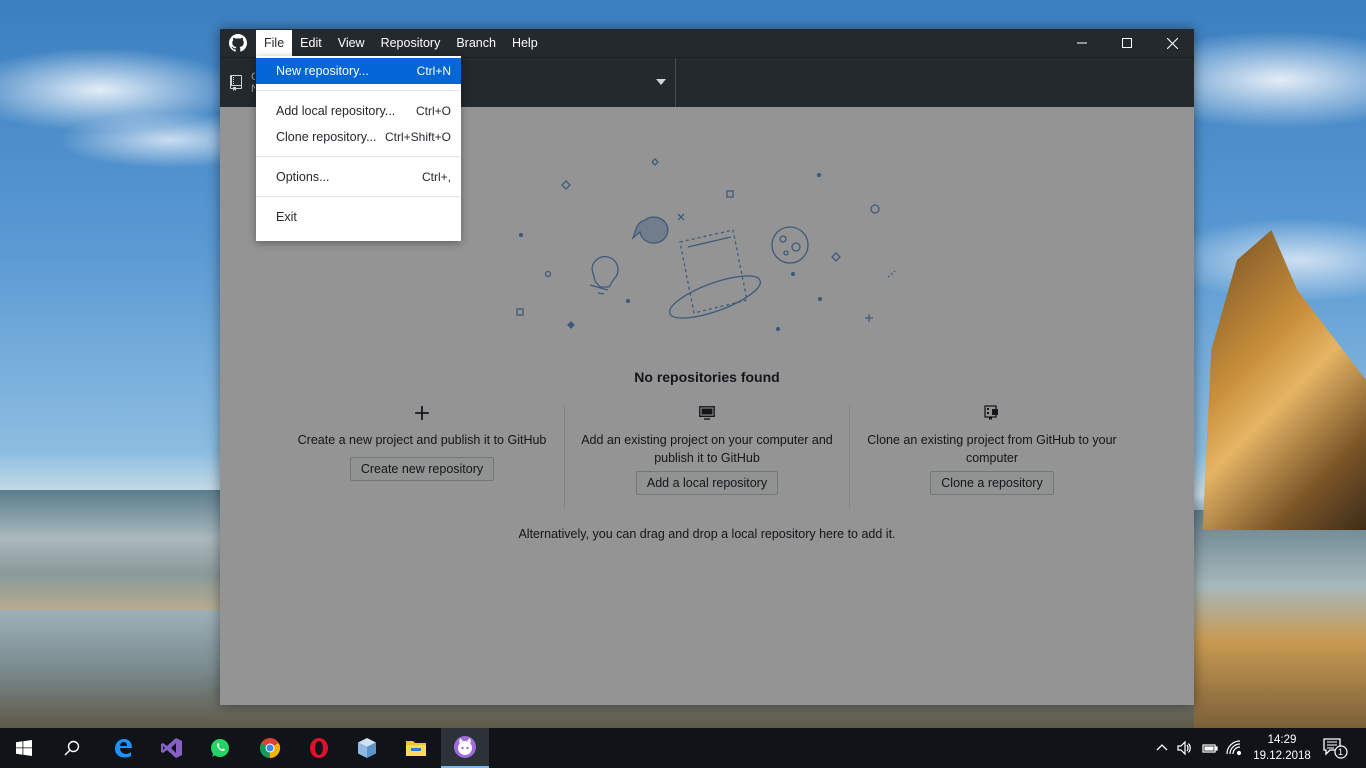 The height and width of the screenshot is (768, 1366). I want to click on clock-date: 19.12.2018, so click(1282, 756).